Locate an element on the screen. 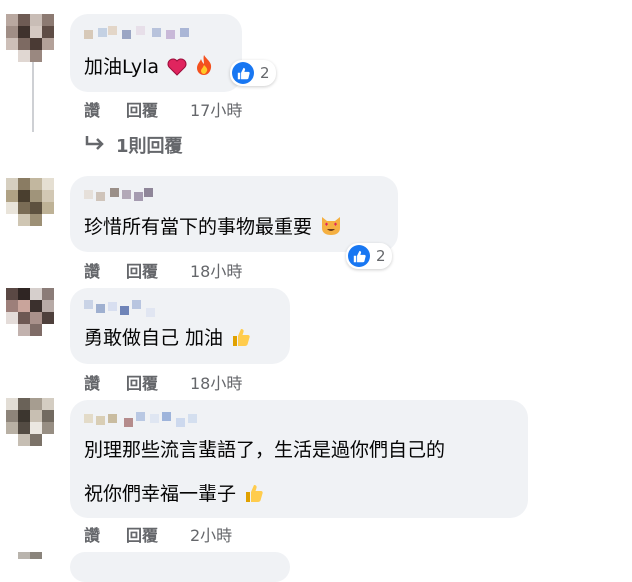 The width and height of the screenshot is (632, 582). comment-text: 珍惜所有當下的事物最重要 is located at coordinates (213, 228).